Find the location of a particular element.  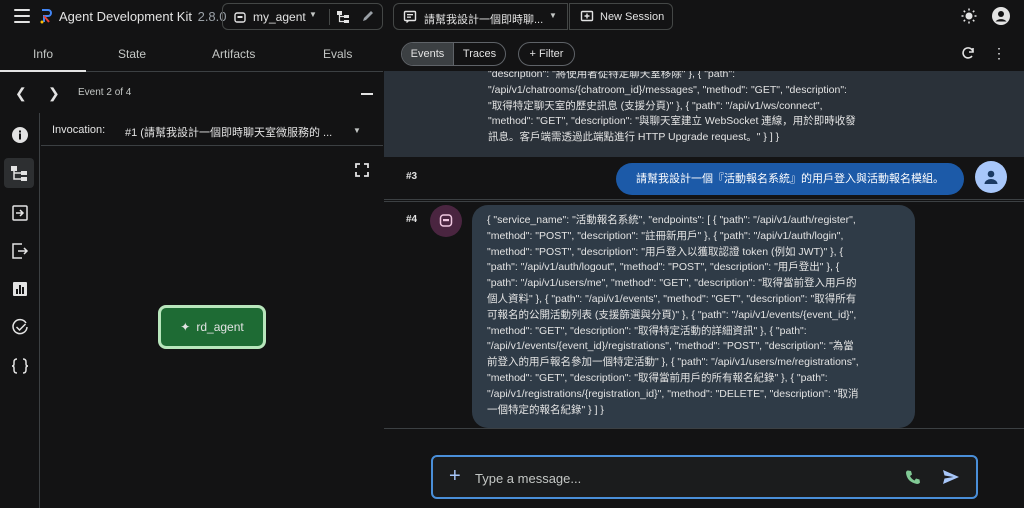

session-select: 請幫我設計一個即時聊... ▼ is located at coordinates (480, 16).